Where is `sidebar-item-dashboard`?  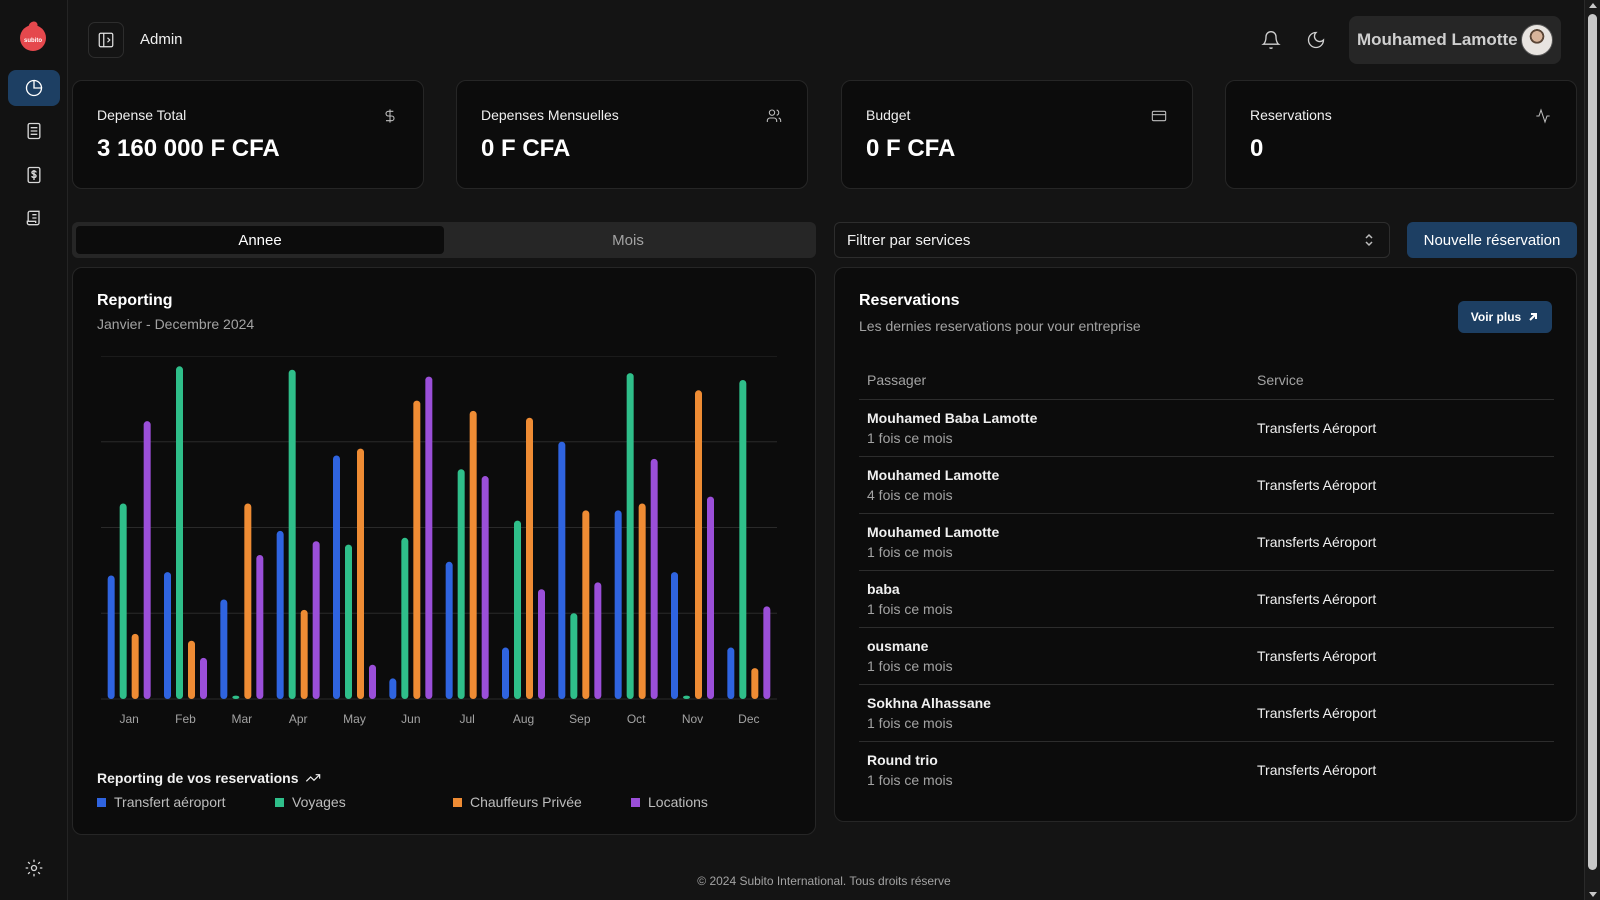 sidebar-item-dashboard is located at coordinates (34, 88).